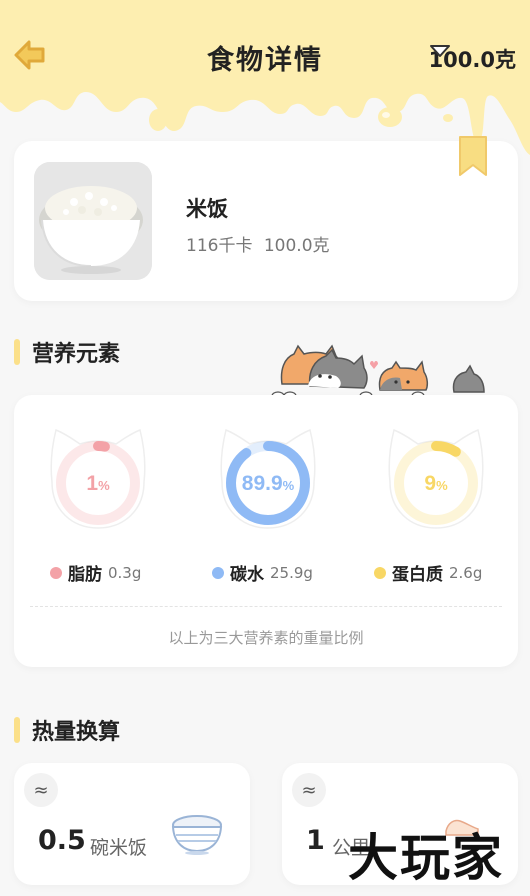  Describe the element at coordinates (266, 638) in the screenshot. I see `nutrition-note: 以上为三大营养素的重量比例` at that location.